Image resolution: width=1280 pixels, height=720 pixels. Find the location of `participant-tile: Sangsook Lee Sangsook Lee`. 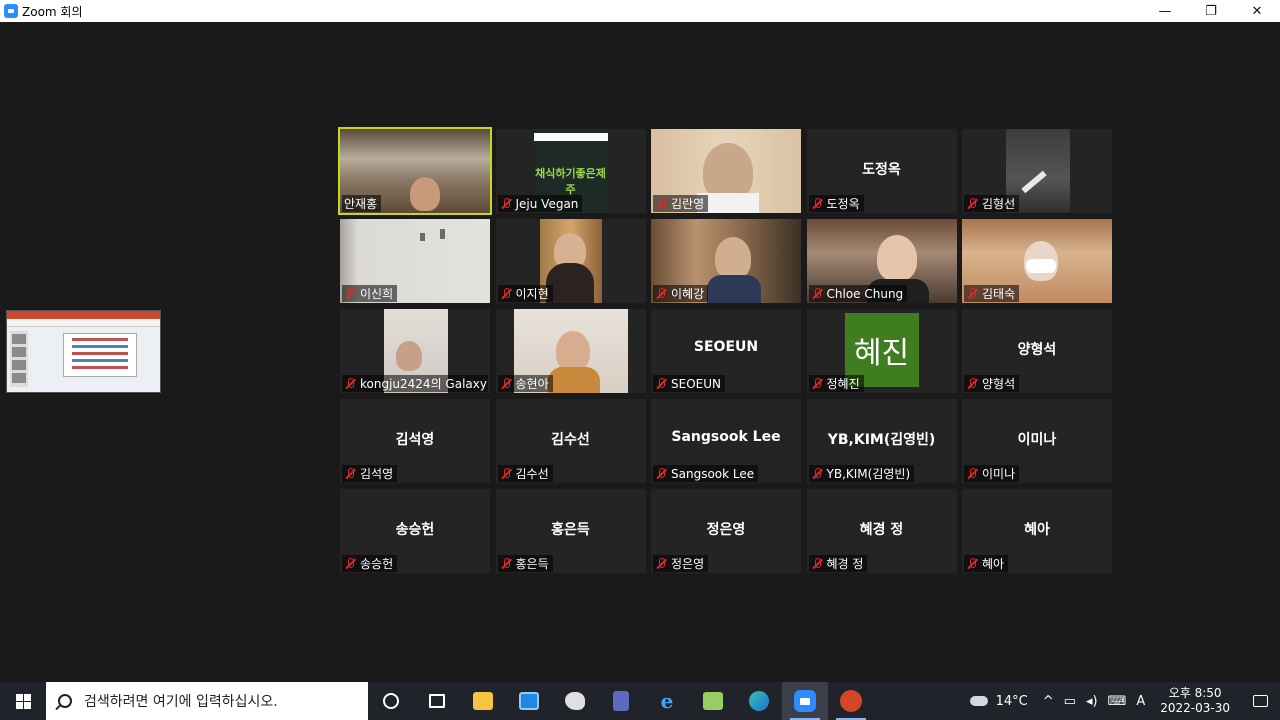

participant-tile: Sangsook Lee Sangsook Lee is located at coordinates (726, 441).